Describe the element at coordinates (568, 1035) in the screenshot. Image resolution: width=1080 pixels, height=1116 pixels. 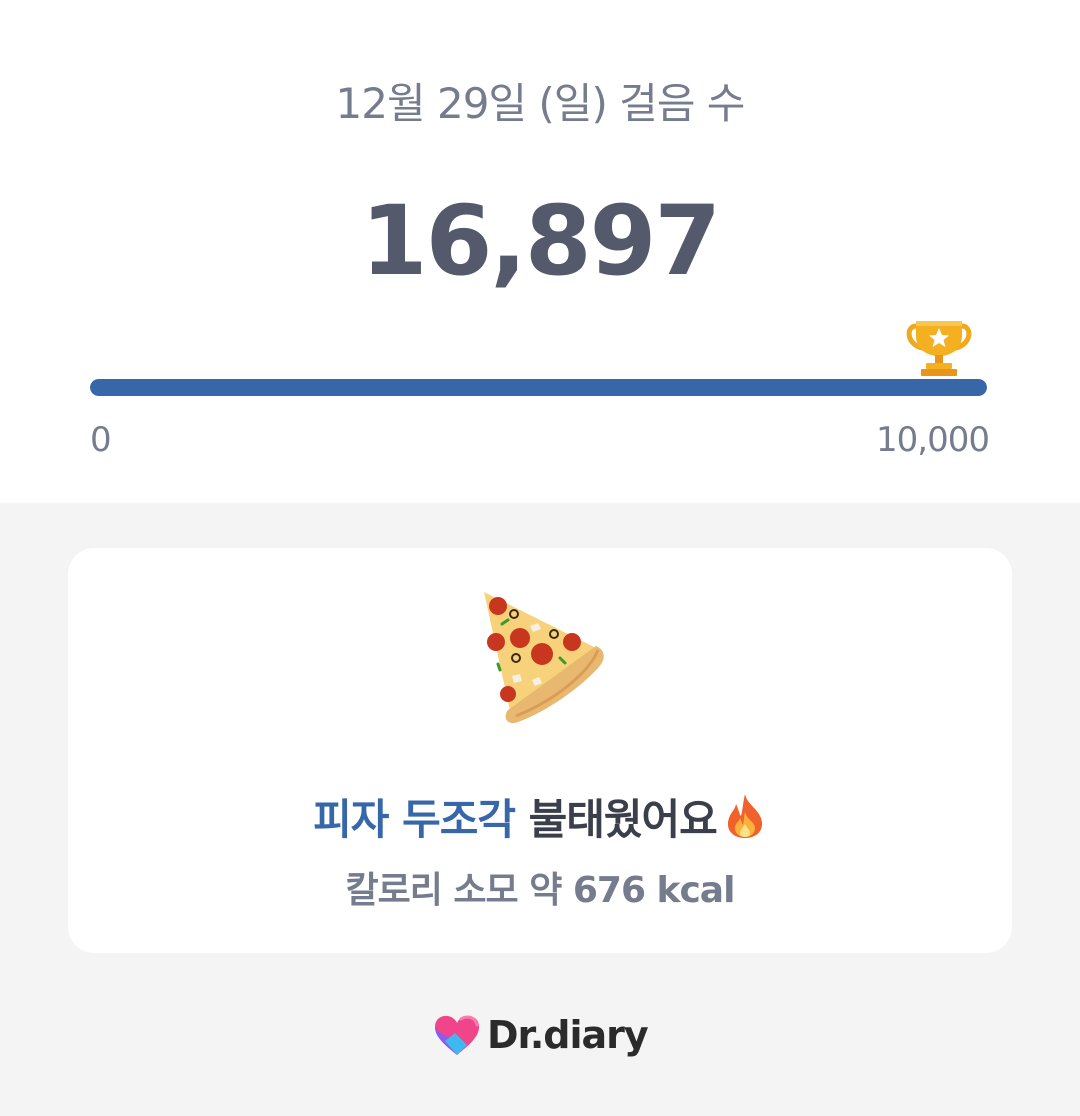
I see `brand-name: Dr.diary` at that location.